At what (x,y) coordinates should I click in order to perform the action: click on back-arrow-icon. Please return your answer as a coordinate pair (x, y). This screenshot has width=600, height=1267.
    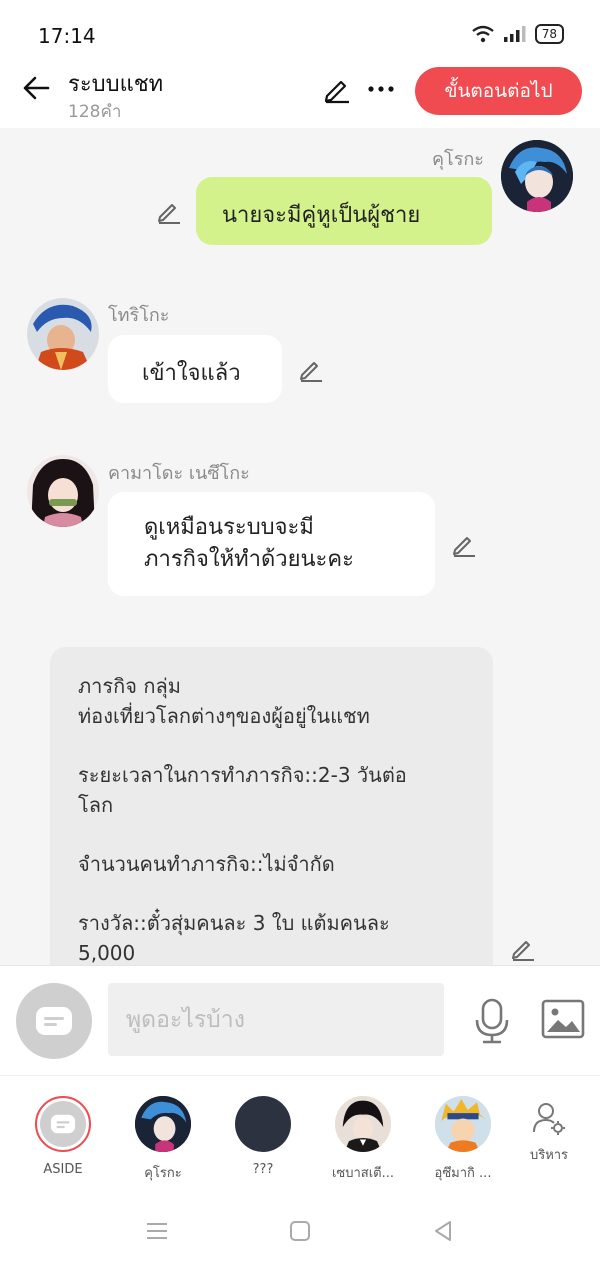
    Looking at the image, I should click on (36, 88).